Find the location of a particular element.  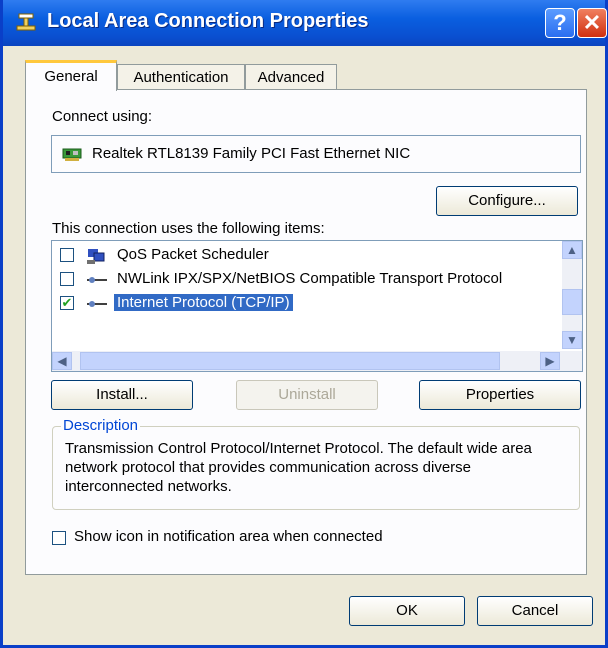

nwlink-checkbox is located at coordinates (67, 279).